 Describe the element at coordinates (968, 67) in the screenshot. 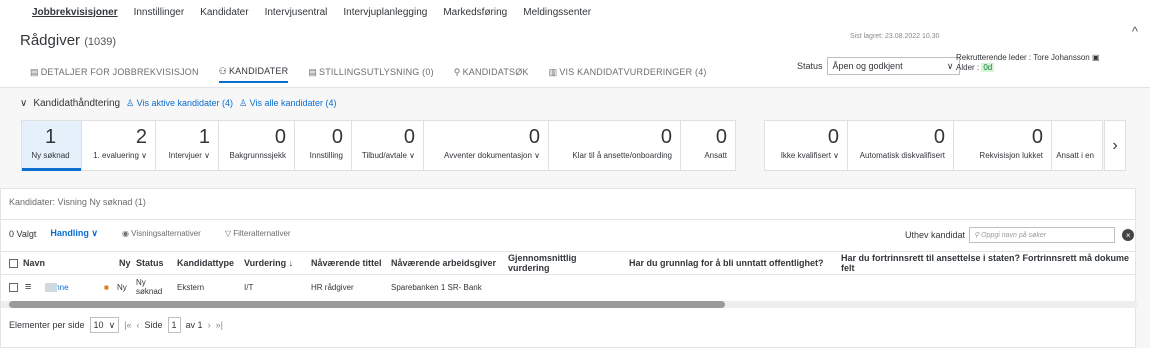

I see `age-label: Alder :` at that location.